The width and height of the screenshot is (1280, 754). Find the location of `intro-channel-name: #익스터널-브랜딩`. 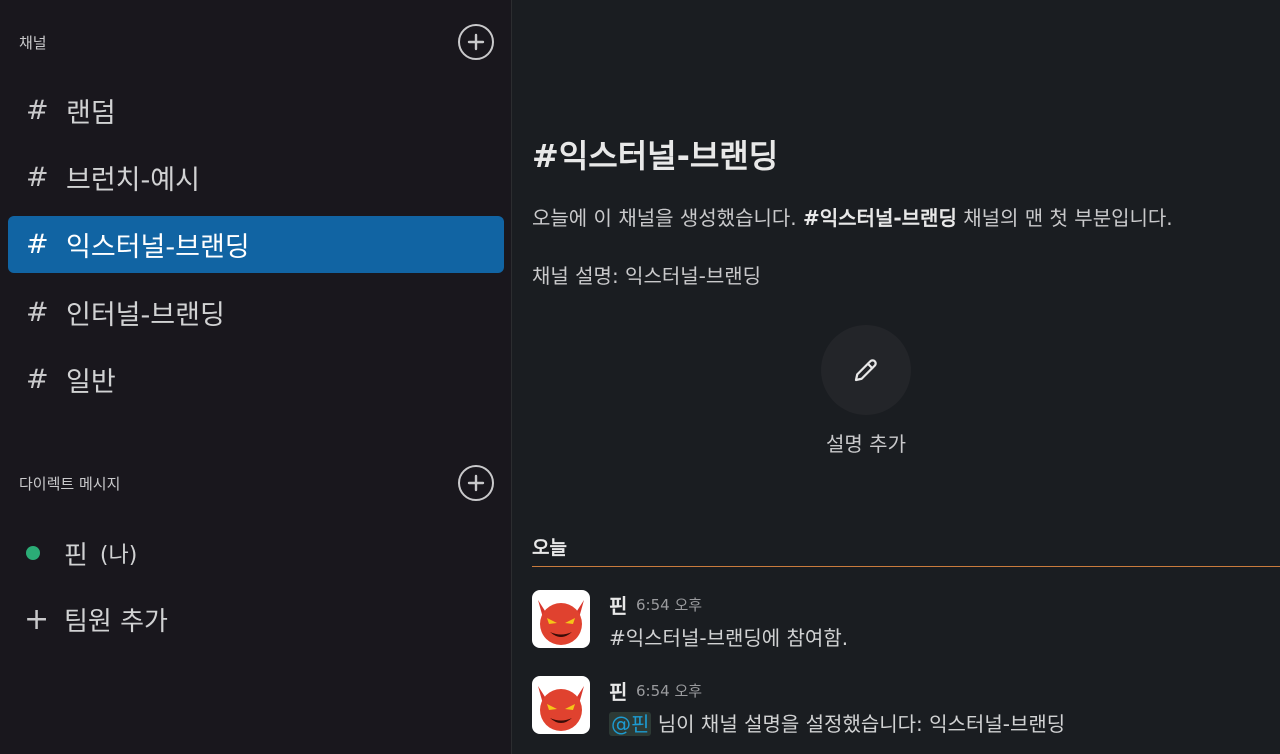

intro-channel-name: #익스터널-브랜딩 is located at coordinates (880, 218).